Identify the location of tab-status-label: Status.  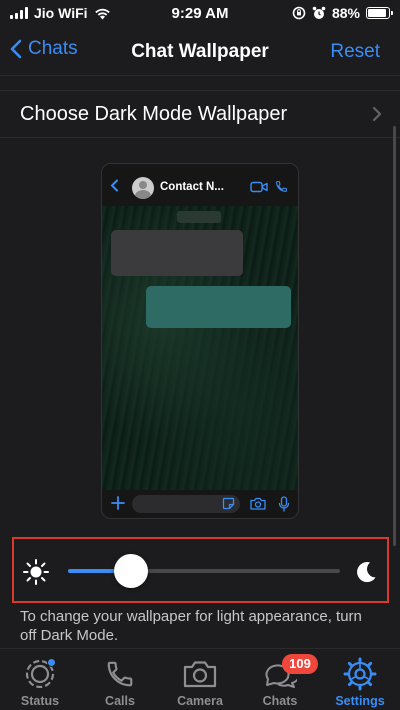
(40, 701).